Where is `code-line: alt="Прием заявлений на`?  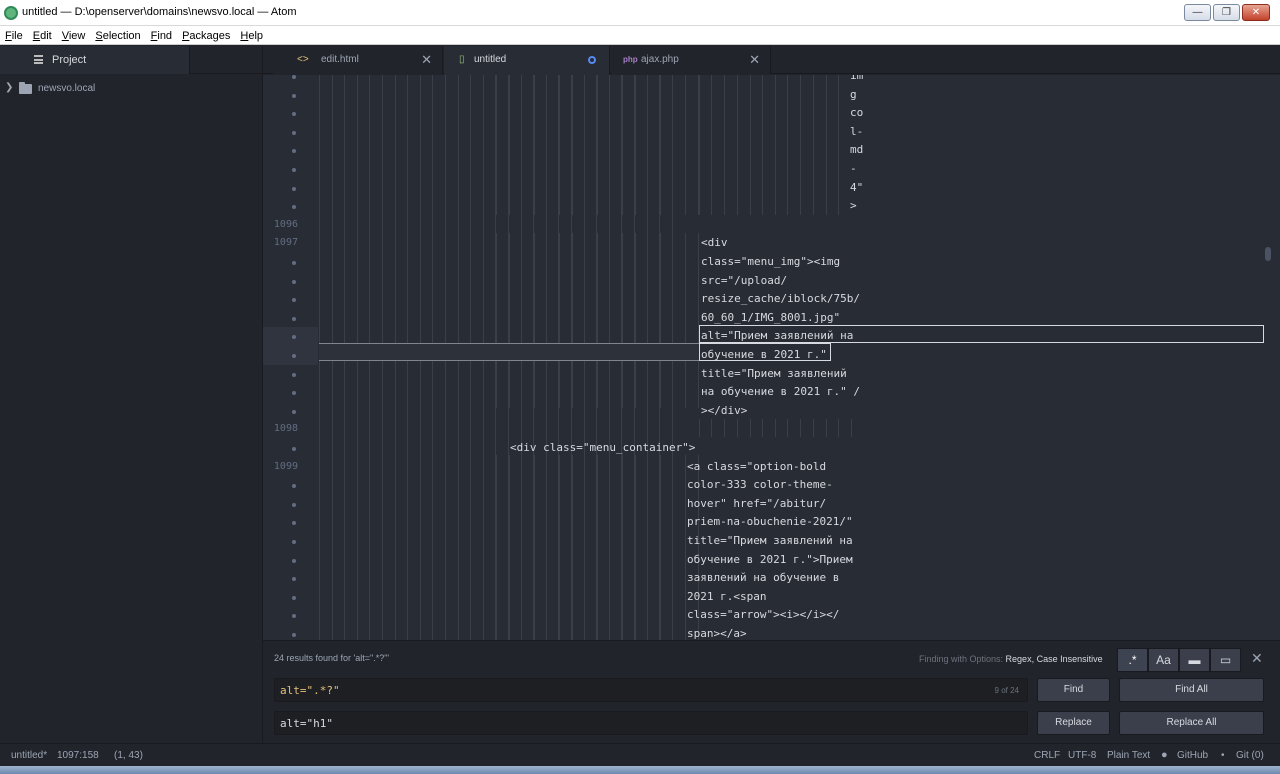
code-line: alt="Прием заявлений на is located at coordinates (777, 336).